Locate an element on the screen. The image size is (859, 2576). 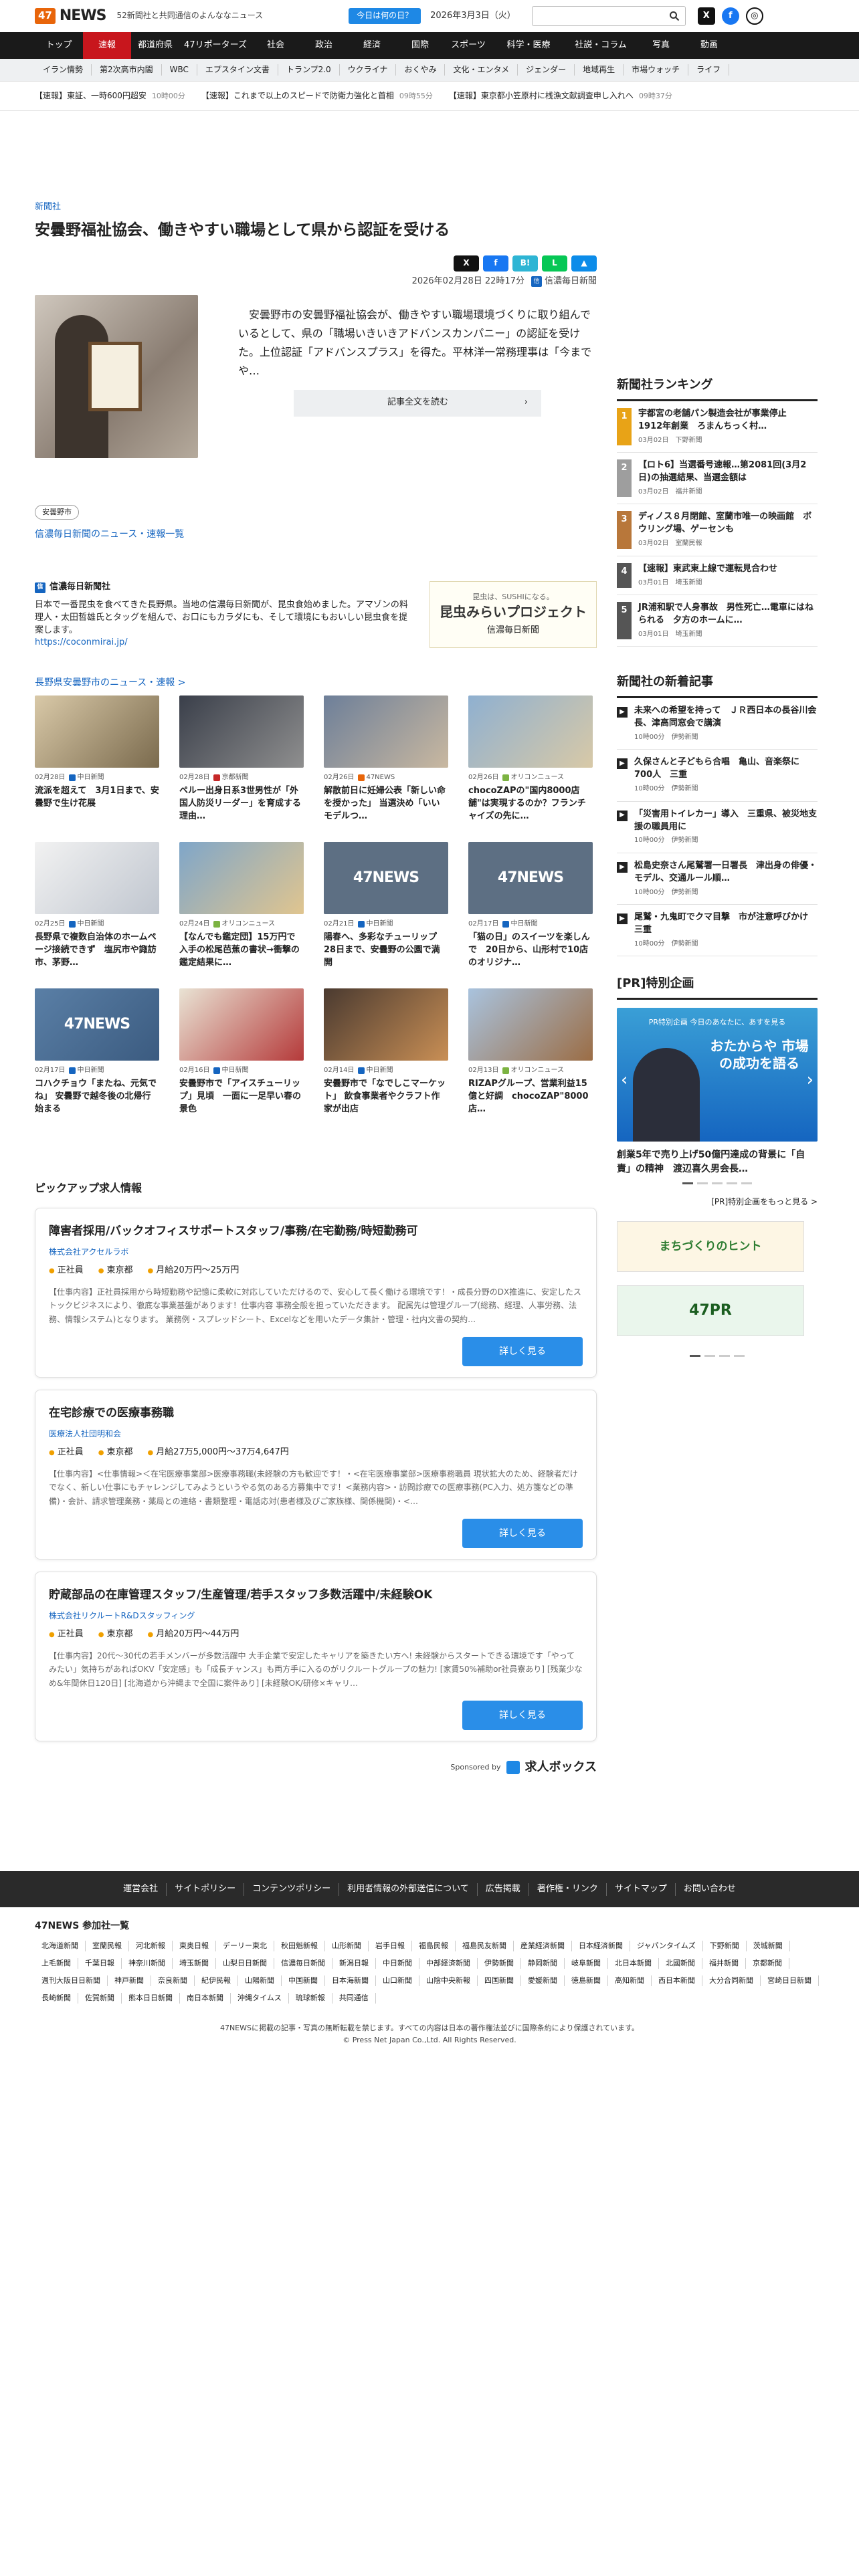
footer-link: 利用者情報の外部送信について is located at coordinates (408, 1889).